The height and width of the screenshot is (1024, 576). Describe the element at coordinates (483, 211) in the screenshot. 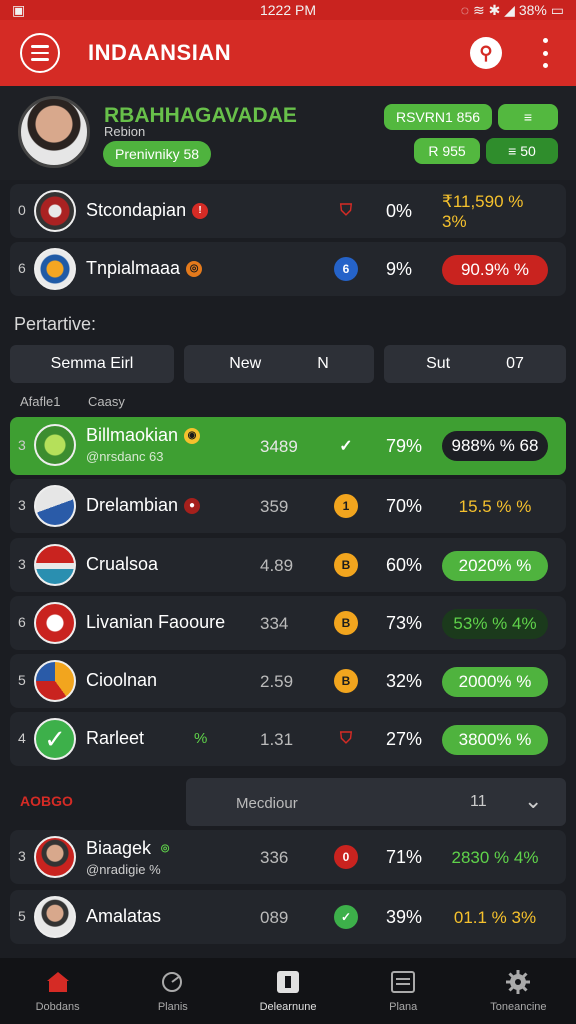

I see `row-score: ₹11,590 % 3%` at that location.